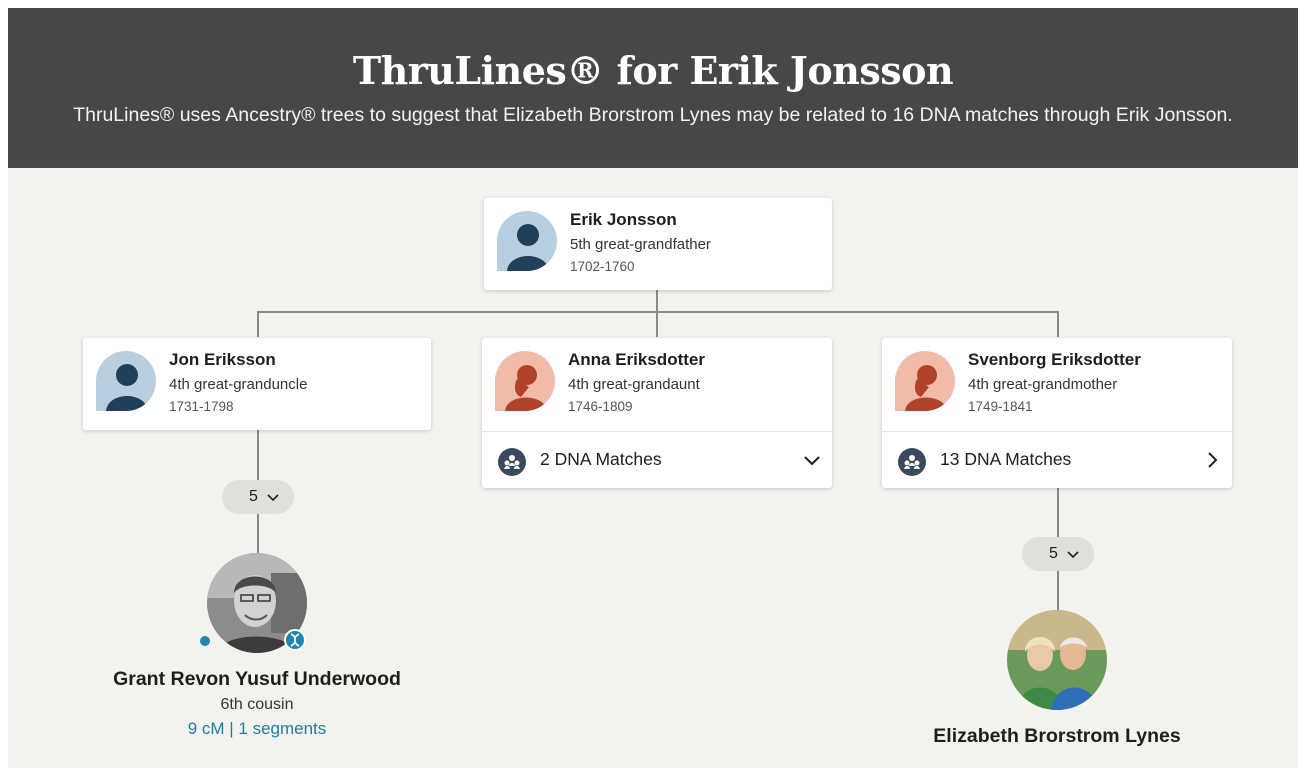  What do you see at coordinates (602, 266) in the screenshot?
I see `ancestor-dates: 1702-1760` at bounding box center [602, 266].